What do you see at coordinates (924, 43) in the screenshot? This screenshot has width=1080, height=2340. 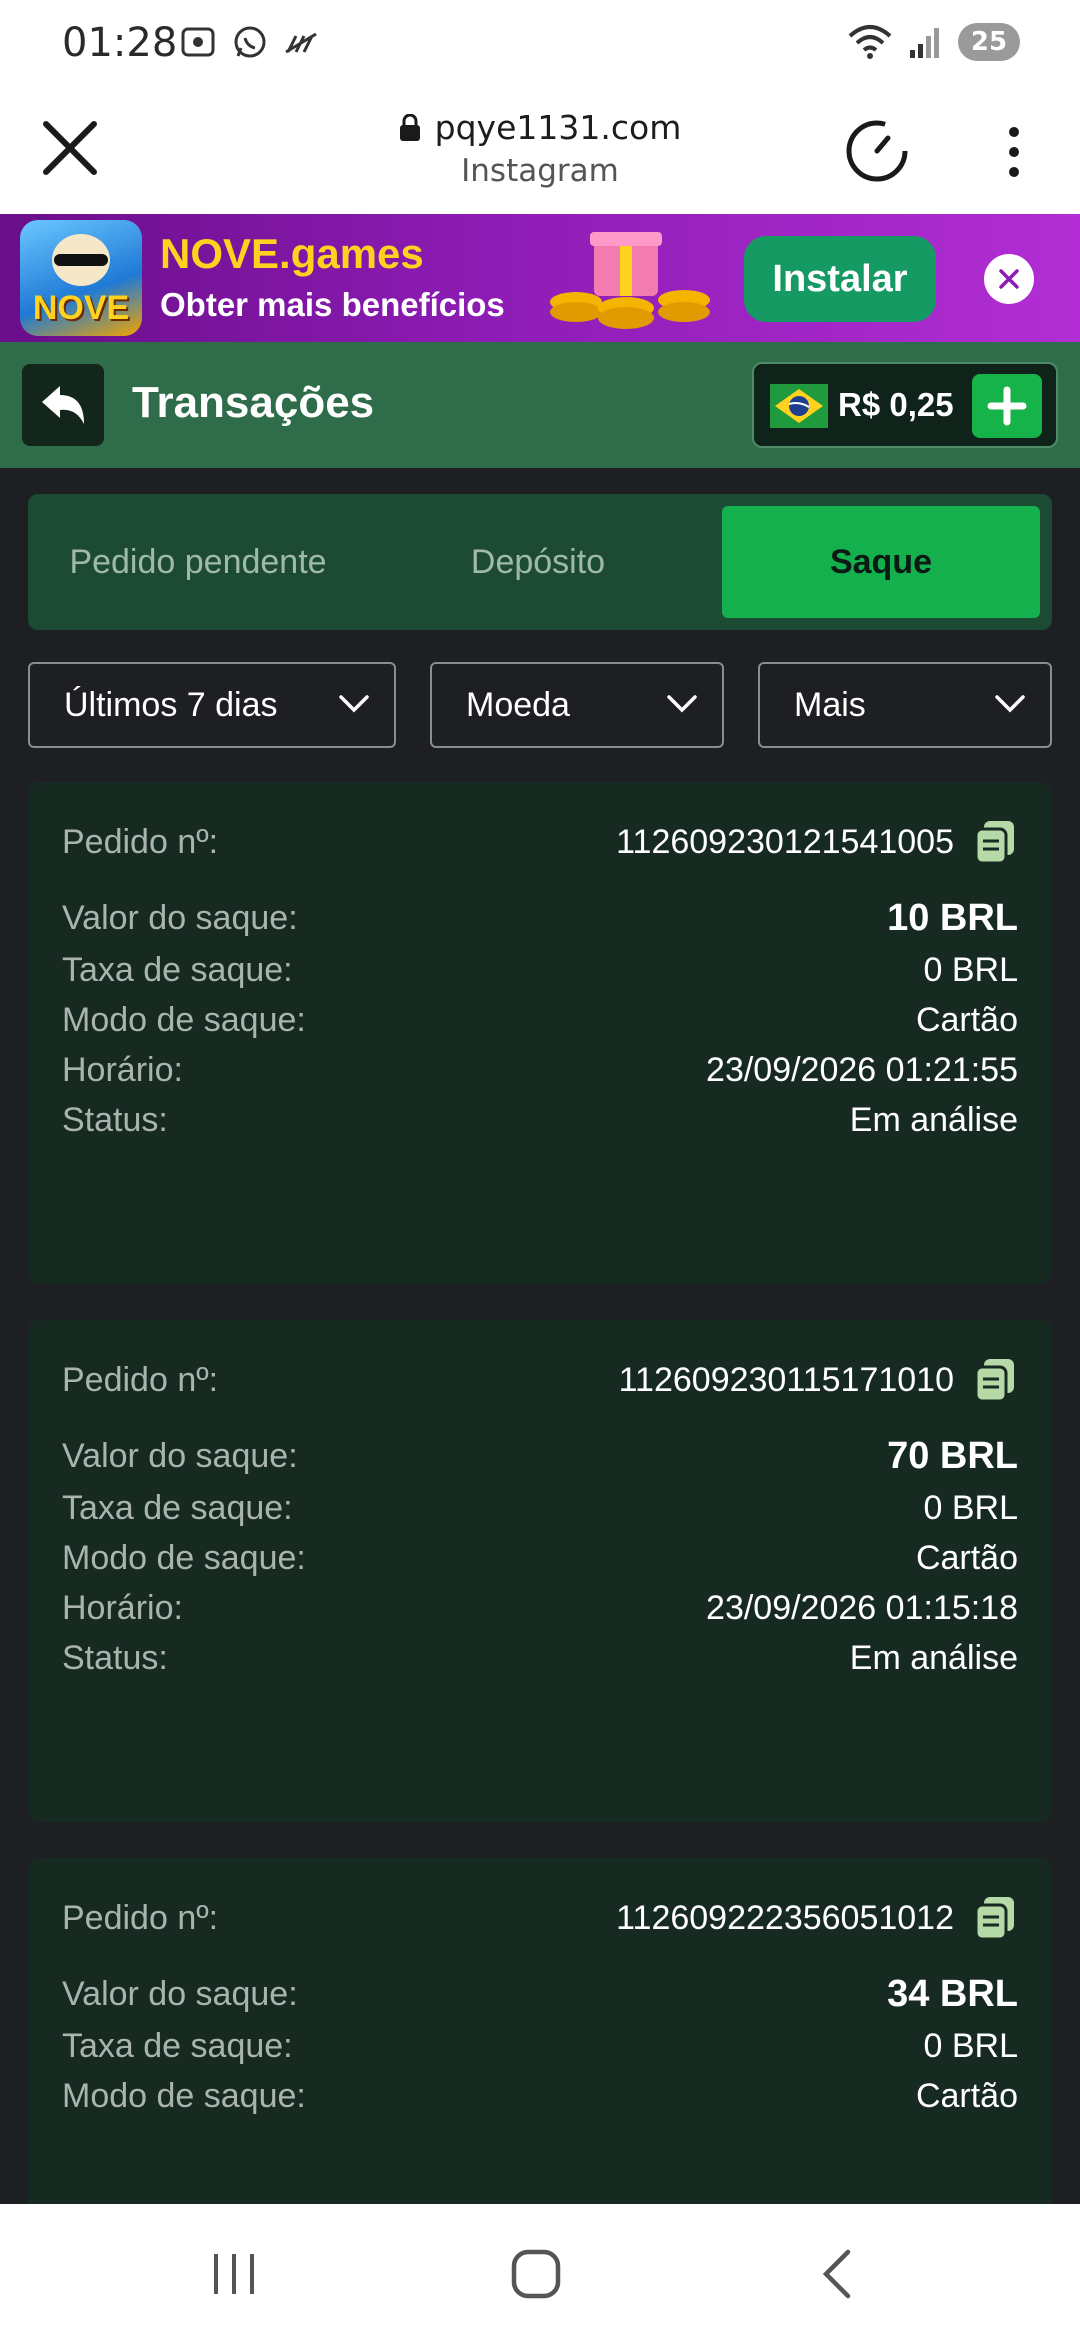 I see `cell-signal-icon` at bounding box center [924, 43].